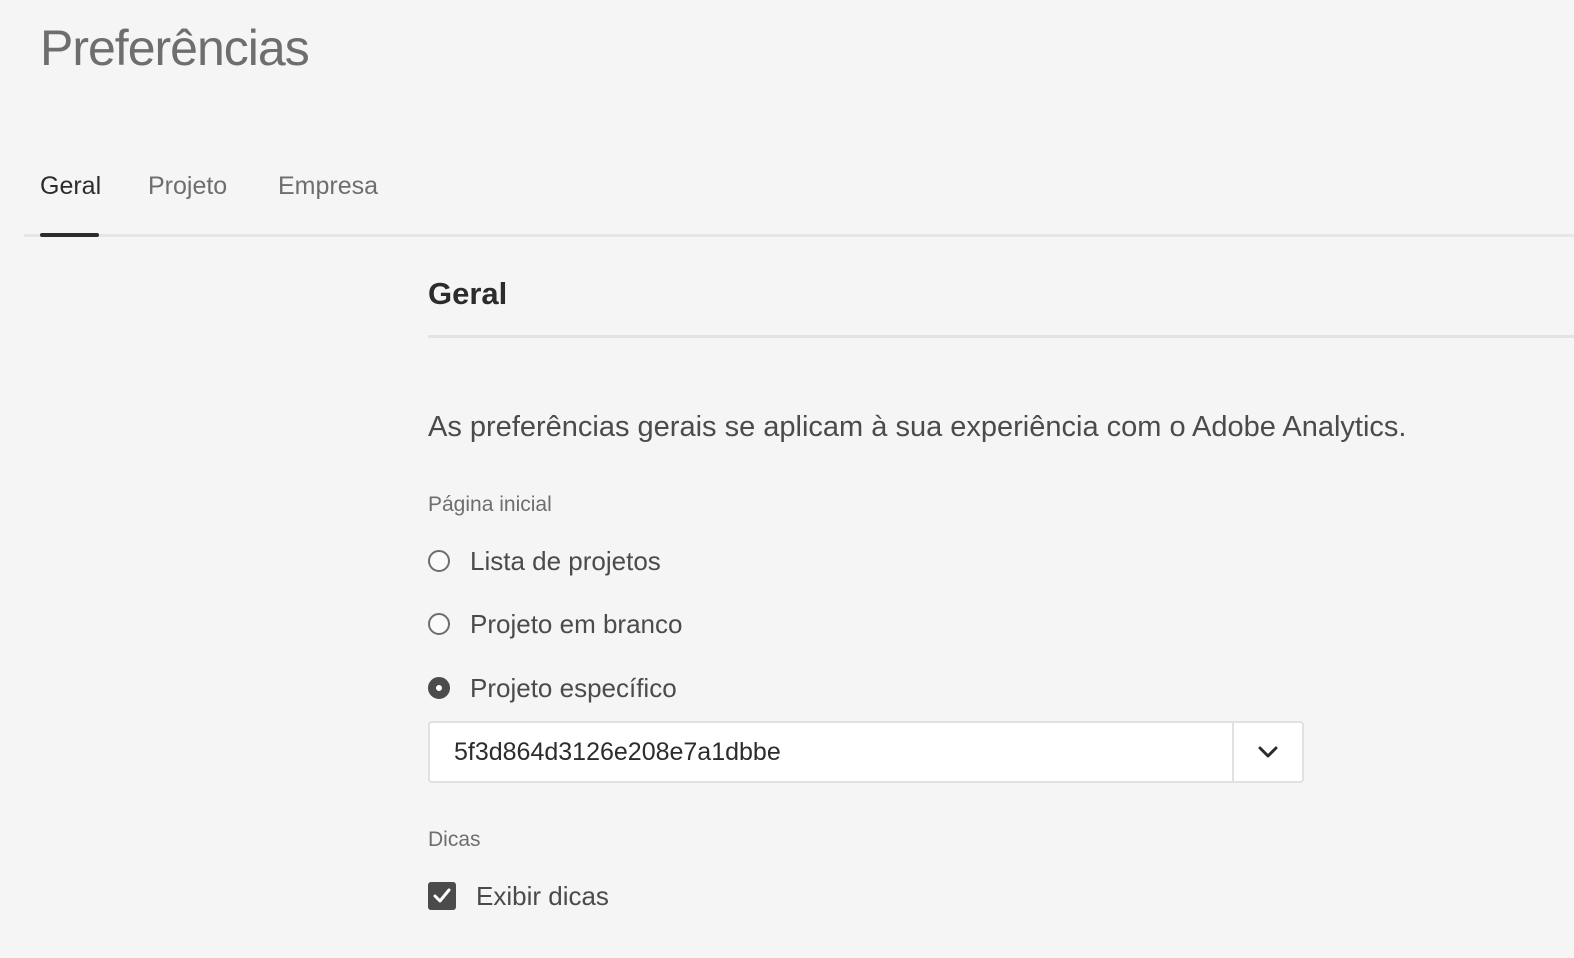 This screenshot has height=958, width=1574. I want to click on checkmark-icon, so click(442, 895).